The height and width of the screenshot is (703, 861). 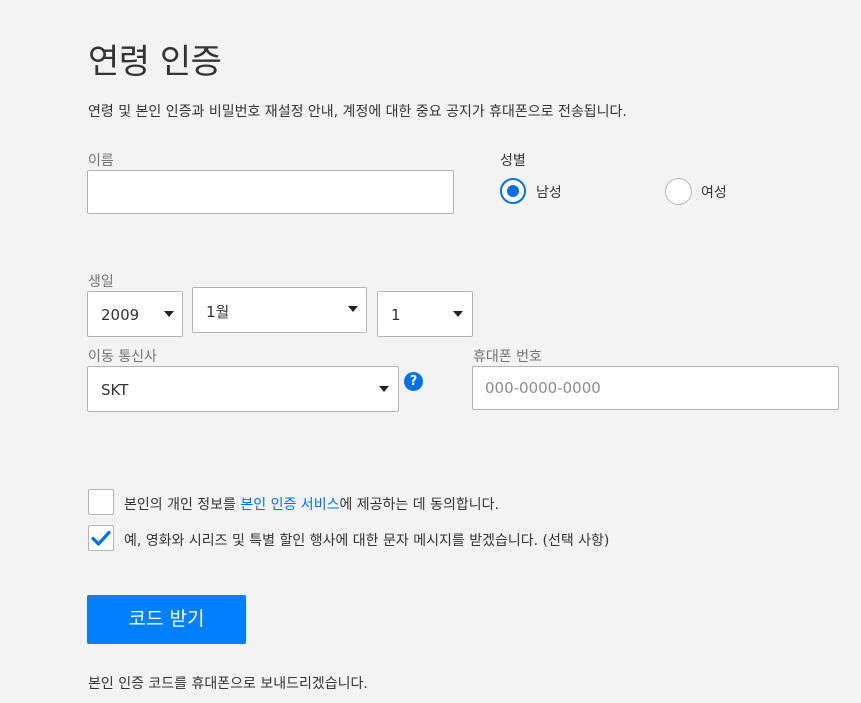 I want to click on carrier-value: SKT, so click(x=115, y=390).